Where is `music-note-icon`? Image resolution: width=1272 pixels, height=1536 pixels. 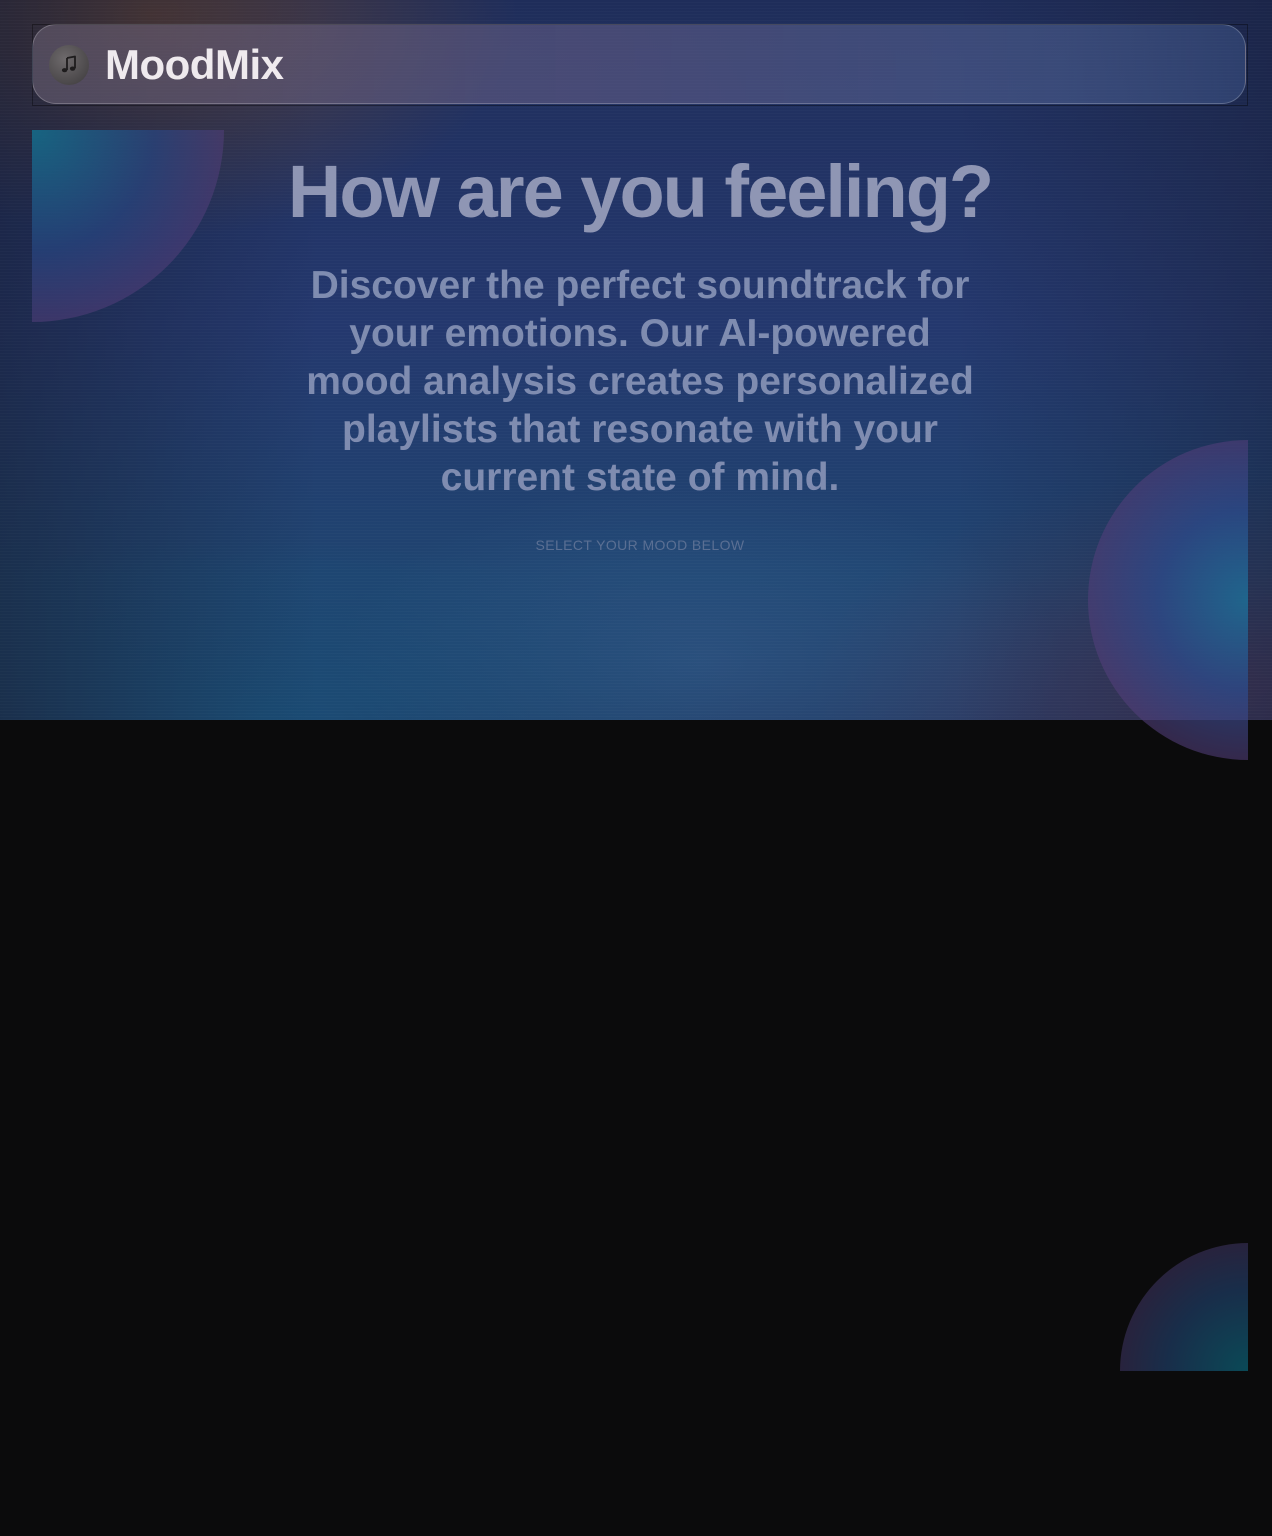 music-note-icon is located at coordinates (69, 65).